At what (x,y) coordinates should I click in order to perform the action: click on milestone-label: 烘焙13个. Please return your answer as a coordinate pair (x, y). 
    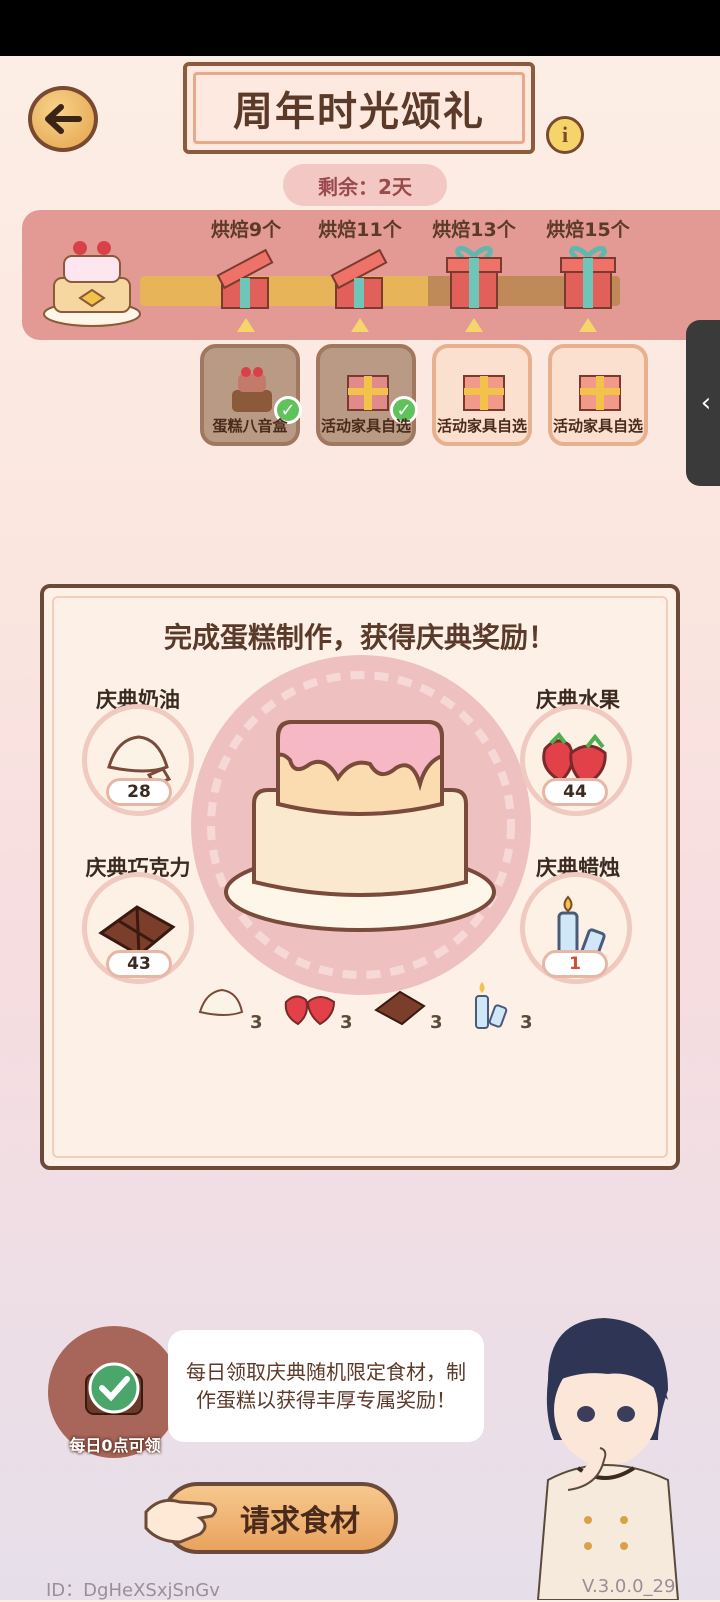
    Looking at the image, I should click on (474, 230).